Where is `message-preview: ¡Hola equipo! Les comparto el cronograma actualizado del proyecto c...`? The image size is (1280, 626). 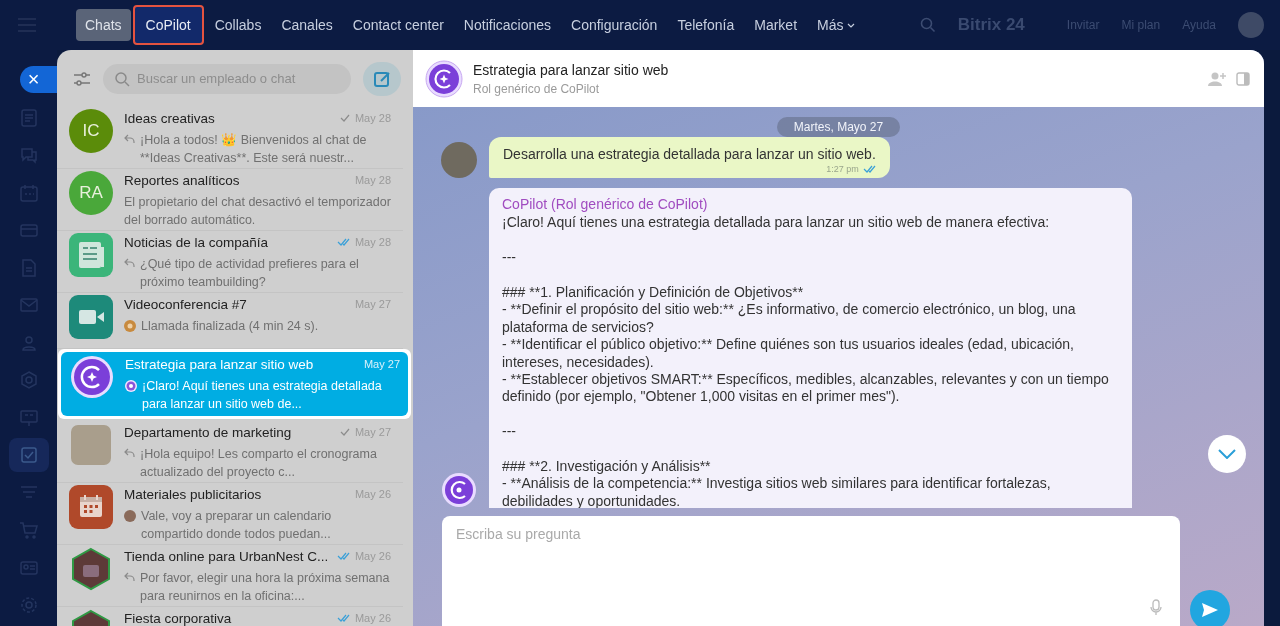
message-preview: ¡Hola equipo! Les comparto el cronograma actualizado del proyecto c... is located at coordinates (259, 463).